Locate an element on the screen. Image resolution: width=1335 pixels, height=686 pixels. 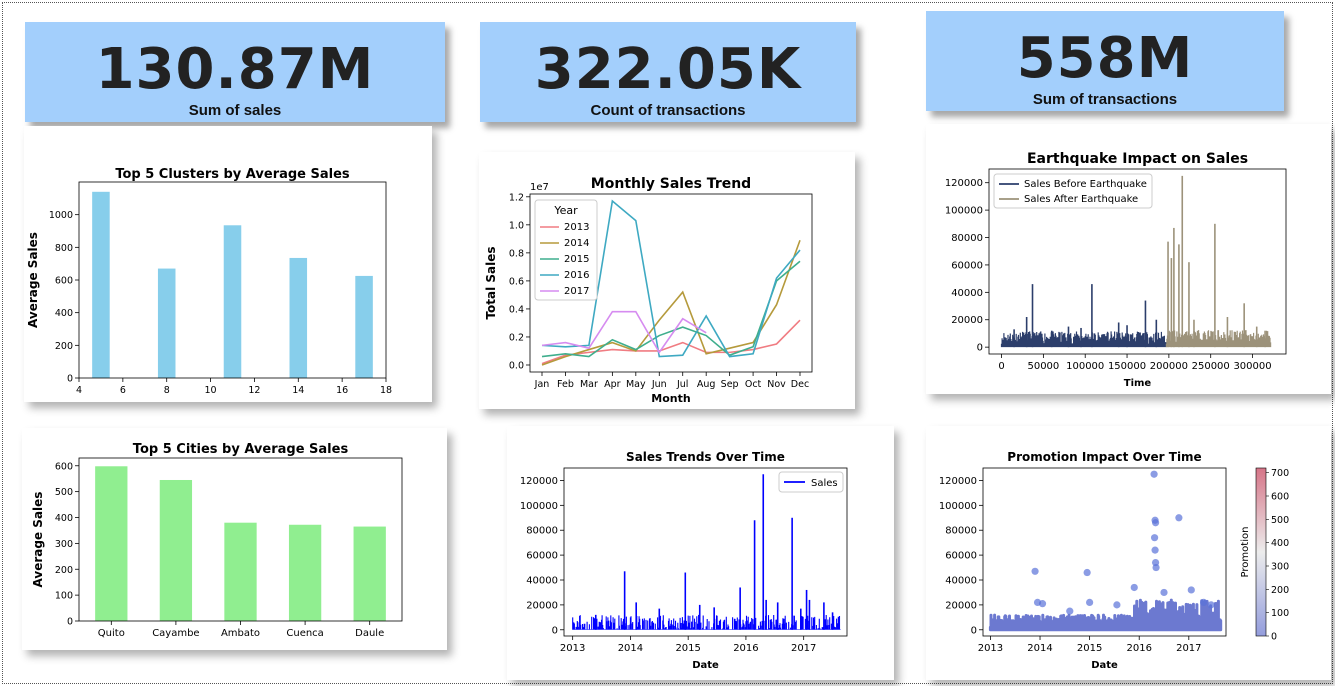
legend-label: Sales Before Earthquake is located at coordinates (1085, 184).